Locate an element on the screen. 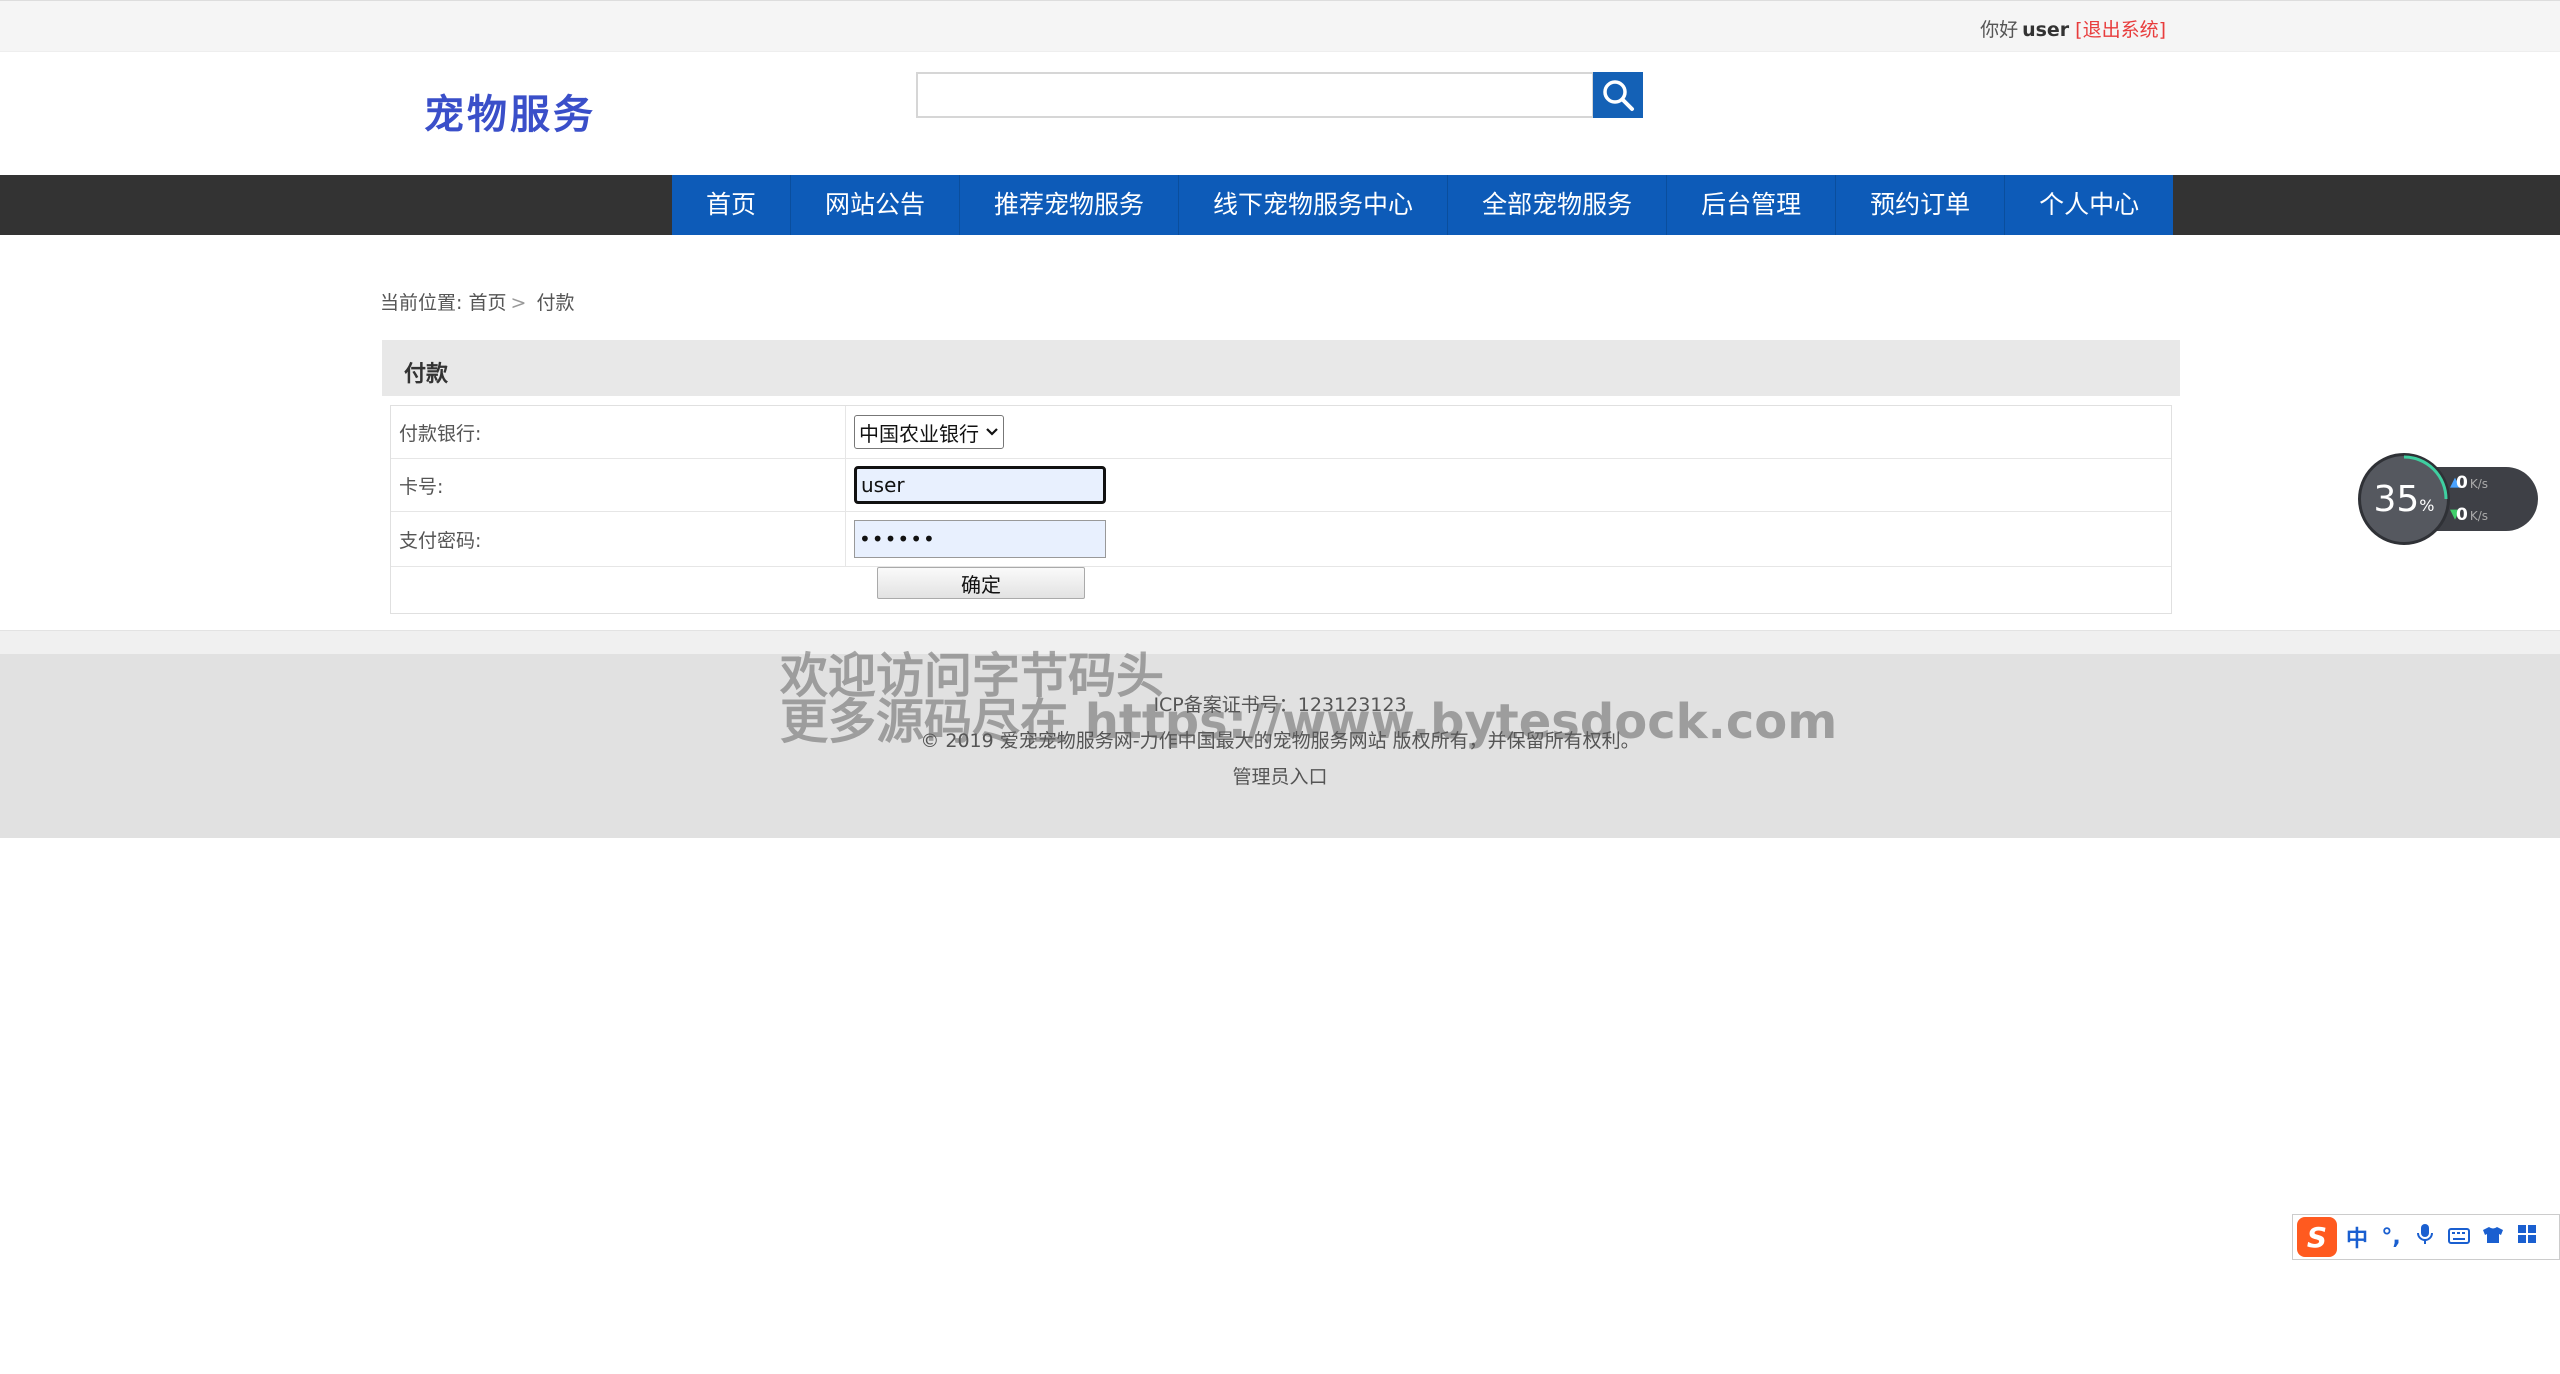 The height and width of the screenshot is (1374, 2560). bank-select: 中国农业银行 is located at coordinates (929, 432).